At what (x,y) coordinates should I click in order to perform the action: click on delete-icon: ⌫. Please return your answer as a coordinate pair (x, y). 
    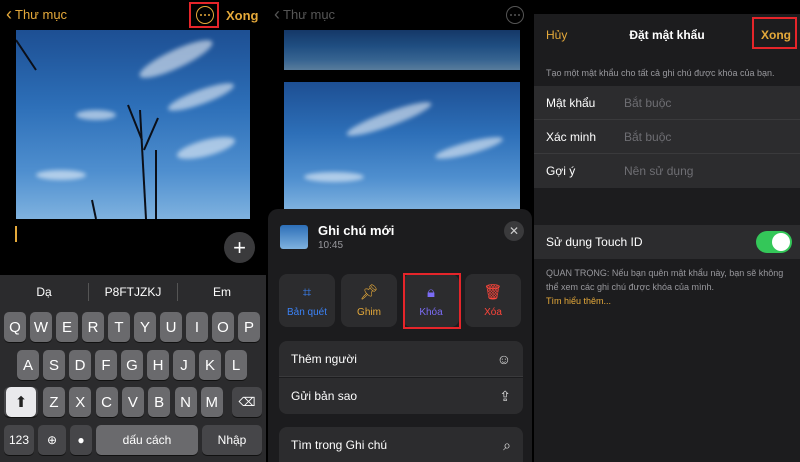
    Looking at the image, I should click on (247, 402).